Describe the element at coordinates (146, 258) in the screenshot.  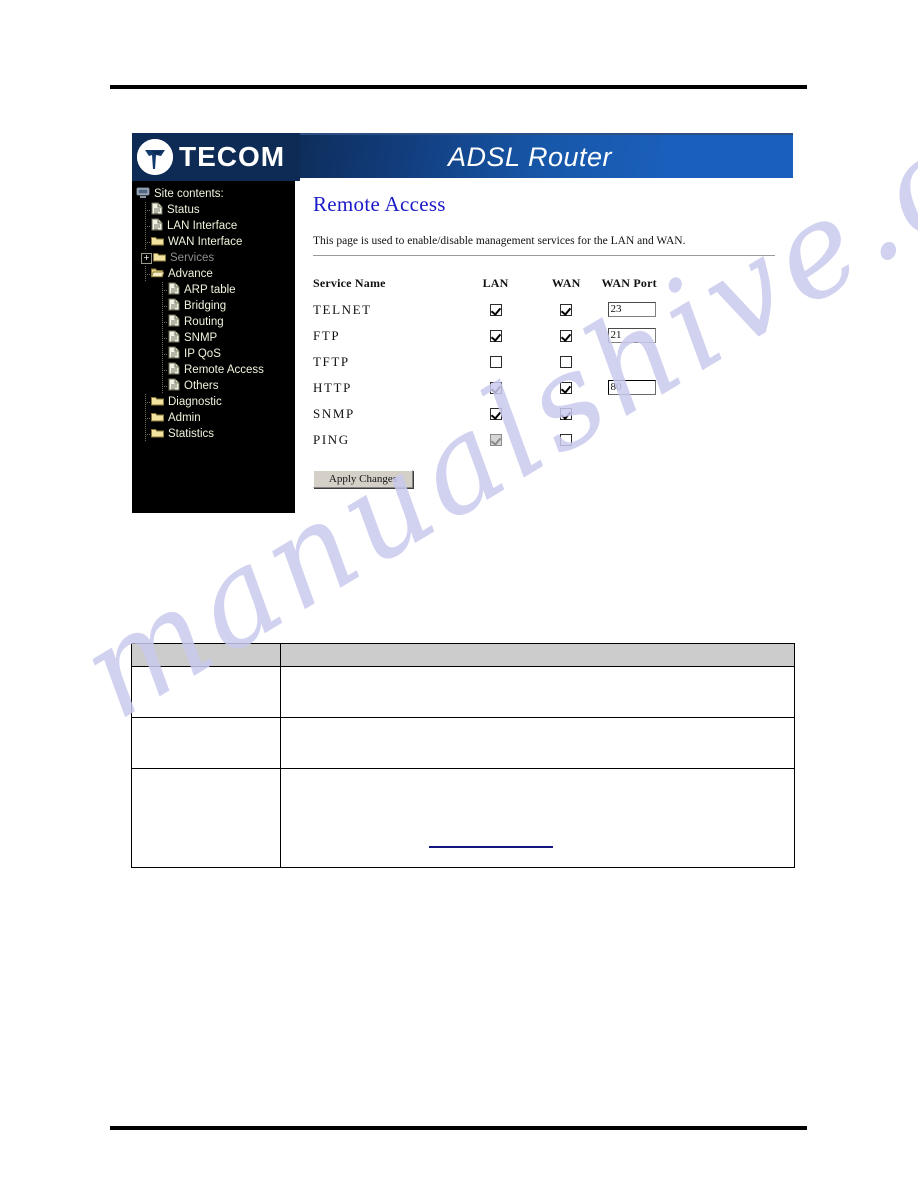
I see `expand-toggle-icon: +` at that location.